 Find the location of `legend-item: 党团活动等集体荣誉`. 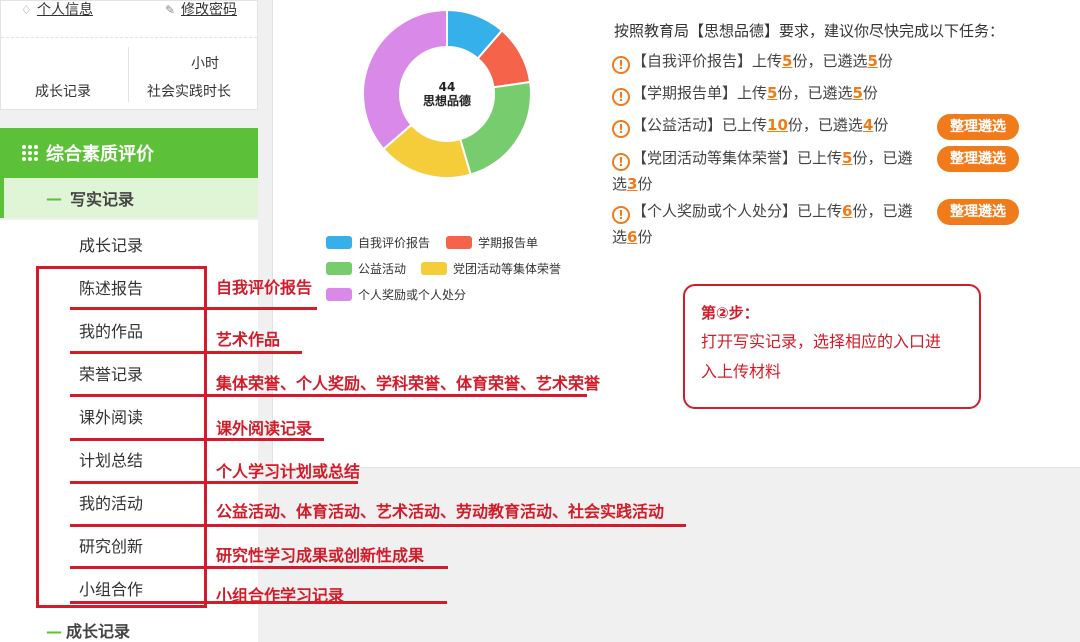

legend-item: 党团活动等集体荣誉 is located at coordinates (491, 268).